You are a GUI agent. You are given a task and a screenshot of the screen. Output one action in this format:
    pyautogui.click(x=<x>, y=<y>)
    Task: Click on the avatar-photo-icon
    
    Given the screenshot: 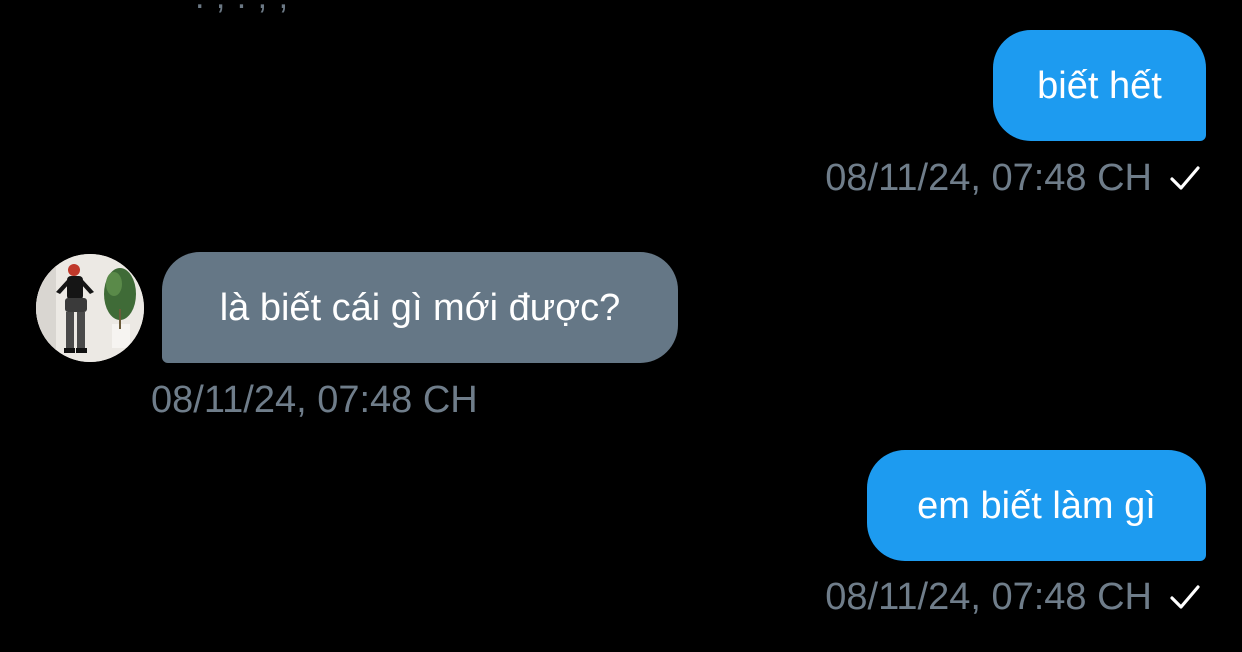 What is the action you would take?
    pyautogui.click(x=90, y=308)
    